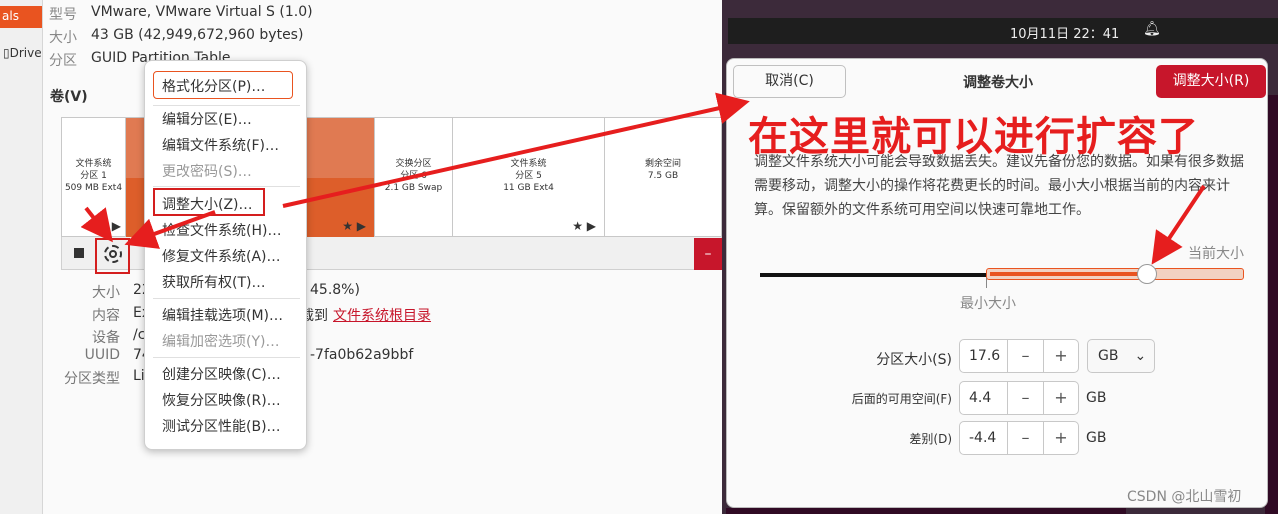 This screenshot has width=1278, height=514. I want to click on arrow-to-gear, so click(96, 224).